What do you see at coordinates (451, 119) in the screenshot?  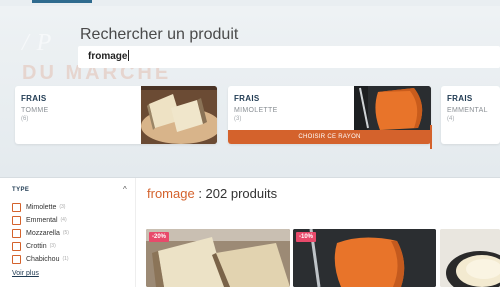 I see `rayon-count: (4)` at bounding box center [451, 119].